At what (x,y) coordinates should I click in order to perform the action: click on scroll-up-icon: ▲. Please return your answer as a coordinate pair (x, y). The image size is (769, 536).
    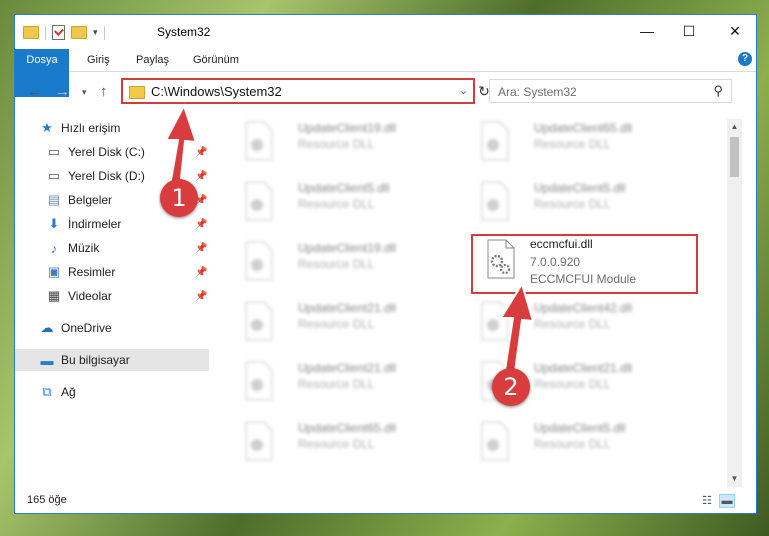
    Looking at the image, I should click on (734, 127).